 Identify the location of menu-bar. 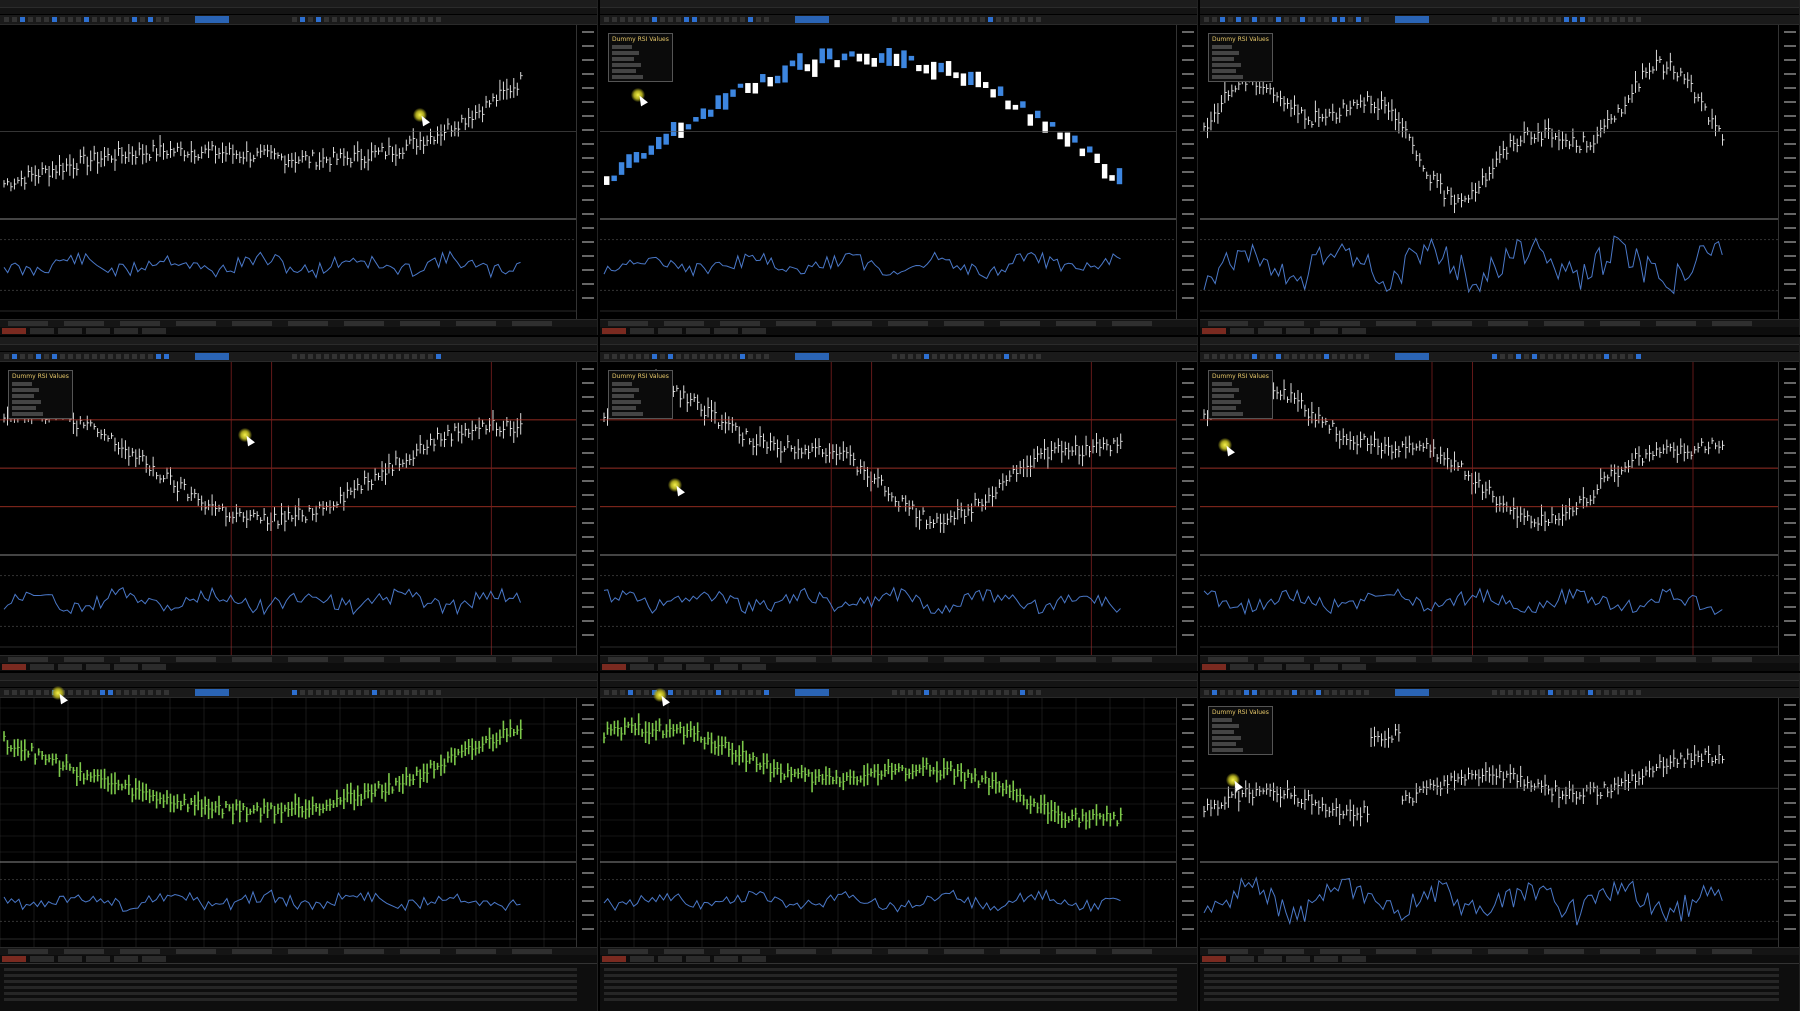
(898, 11).